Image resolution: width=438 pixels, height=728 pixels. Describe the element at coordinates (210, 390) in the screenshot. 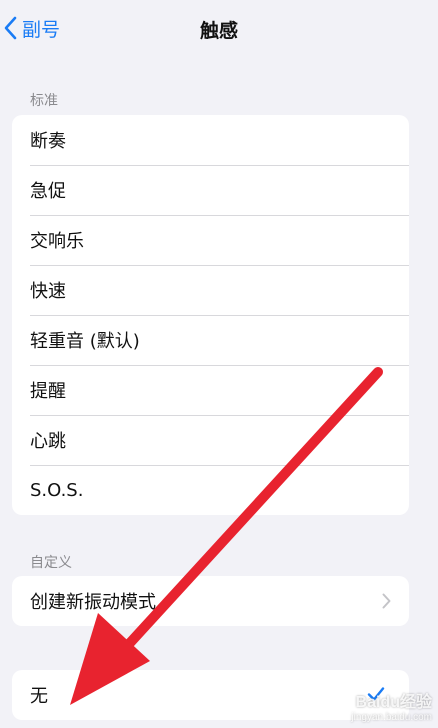

I see `vibration-option-alert: 提醒` at that location.